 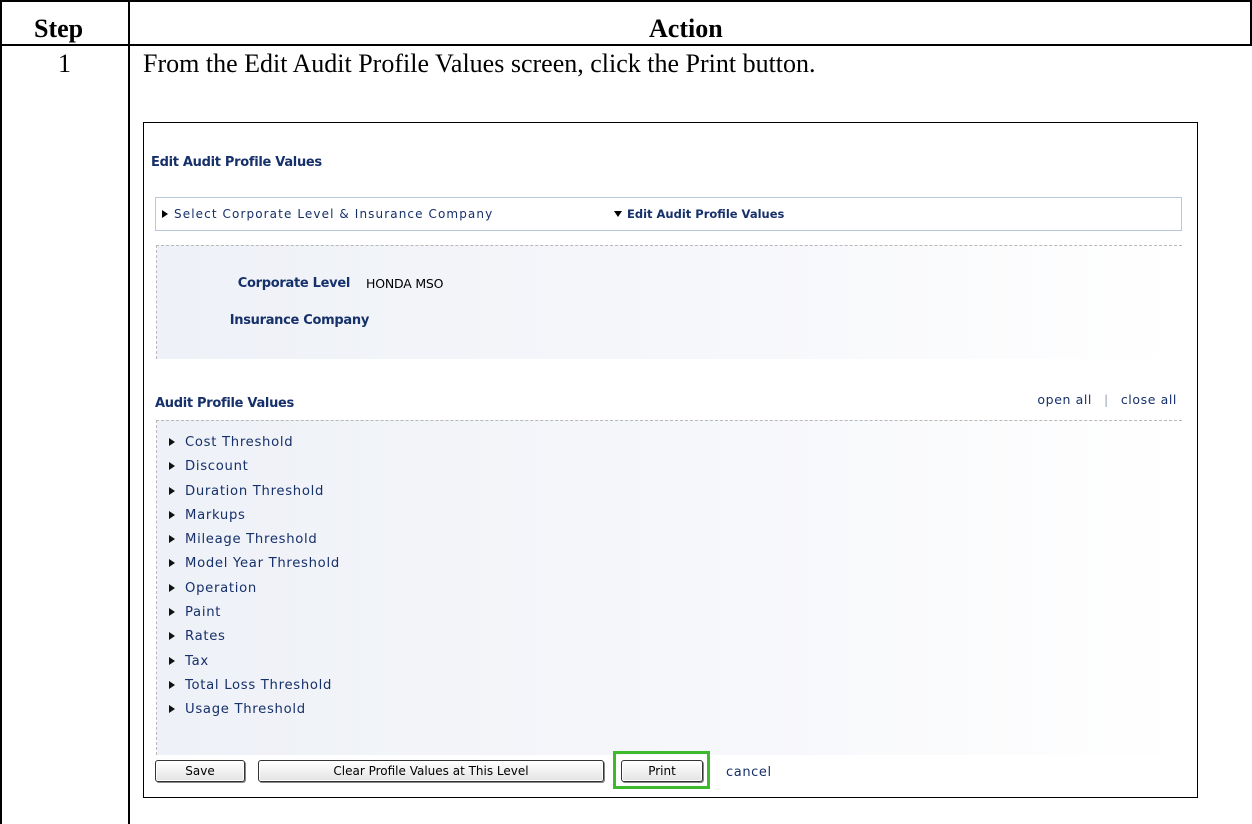 What do you see at coordinates (1064, 399) in the screenshot?
I see `open-all-link: open all` at bounding box center [1064, 399].